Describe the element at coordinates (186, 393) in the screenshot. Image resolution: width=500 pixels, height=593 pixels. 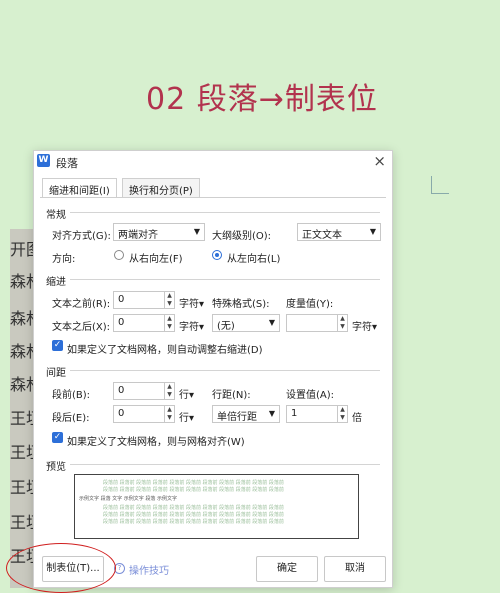
I see `space-before-unit: 行▾` at that location.